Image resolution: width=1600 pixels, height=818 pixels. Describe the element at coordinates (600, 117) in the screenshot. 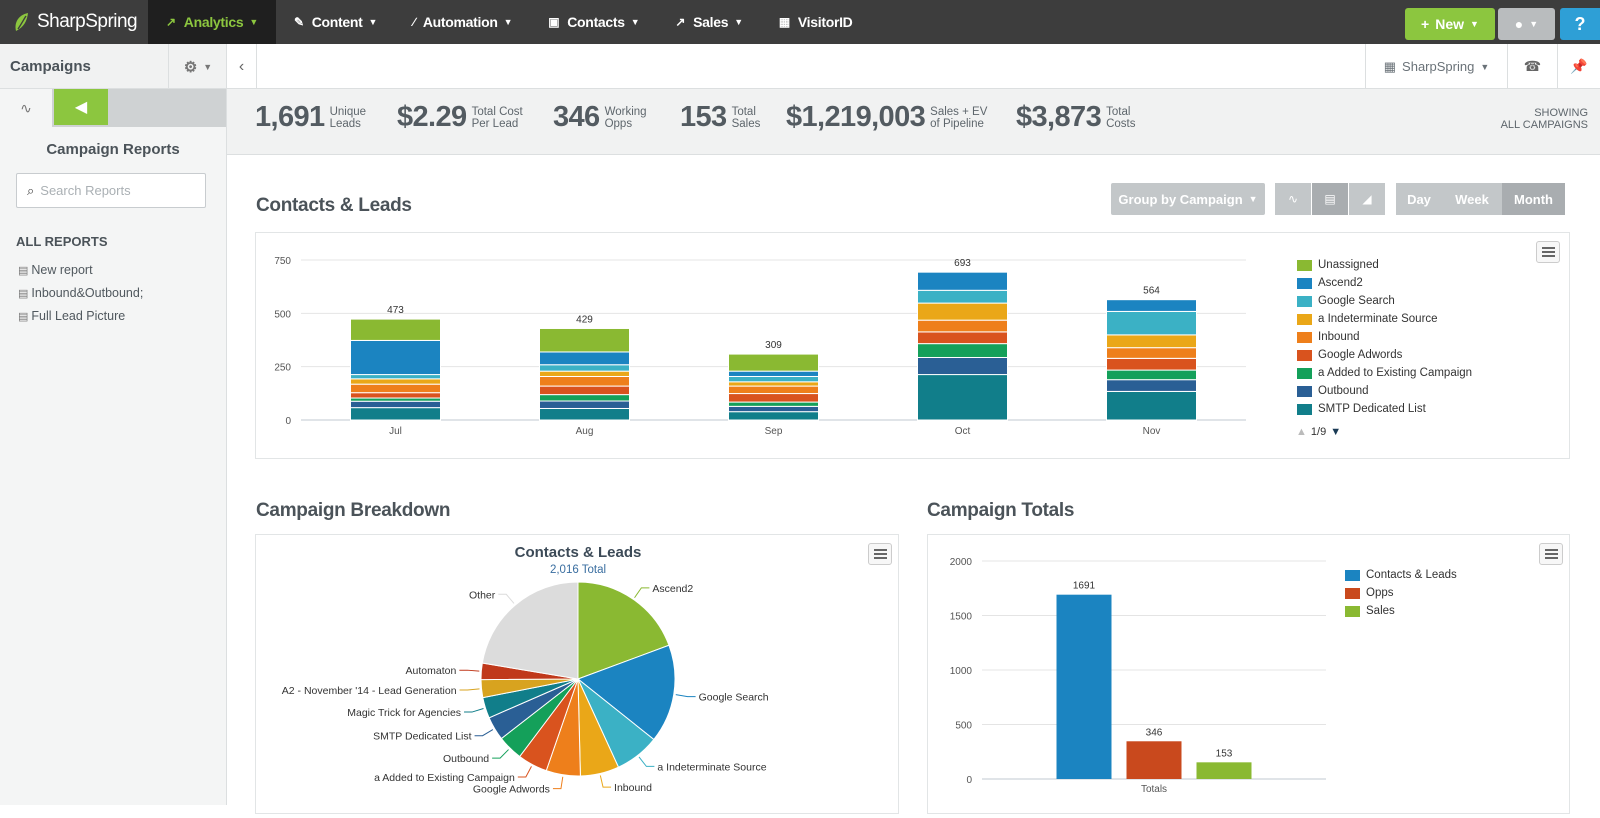

I see `stat-working-opps: 346 Working Opps` at that location.